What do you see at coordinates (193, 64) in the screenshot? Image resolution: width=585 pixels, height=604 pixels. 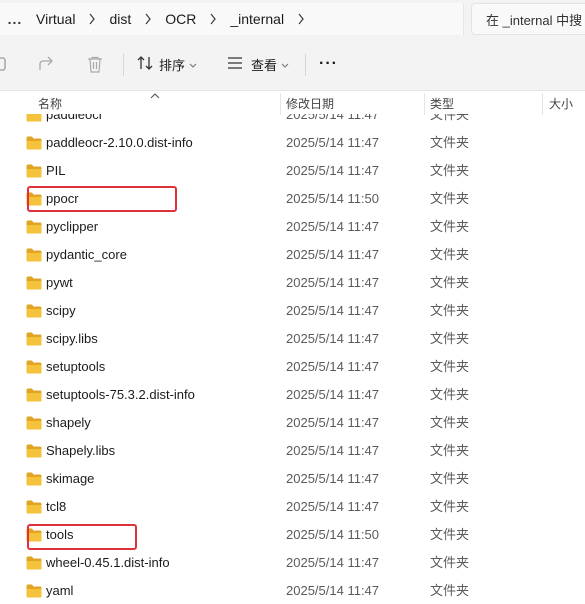 I see `chevron-down-icon` at bounding box center [193, 64].